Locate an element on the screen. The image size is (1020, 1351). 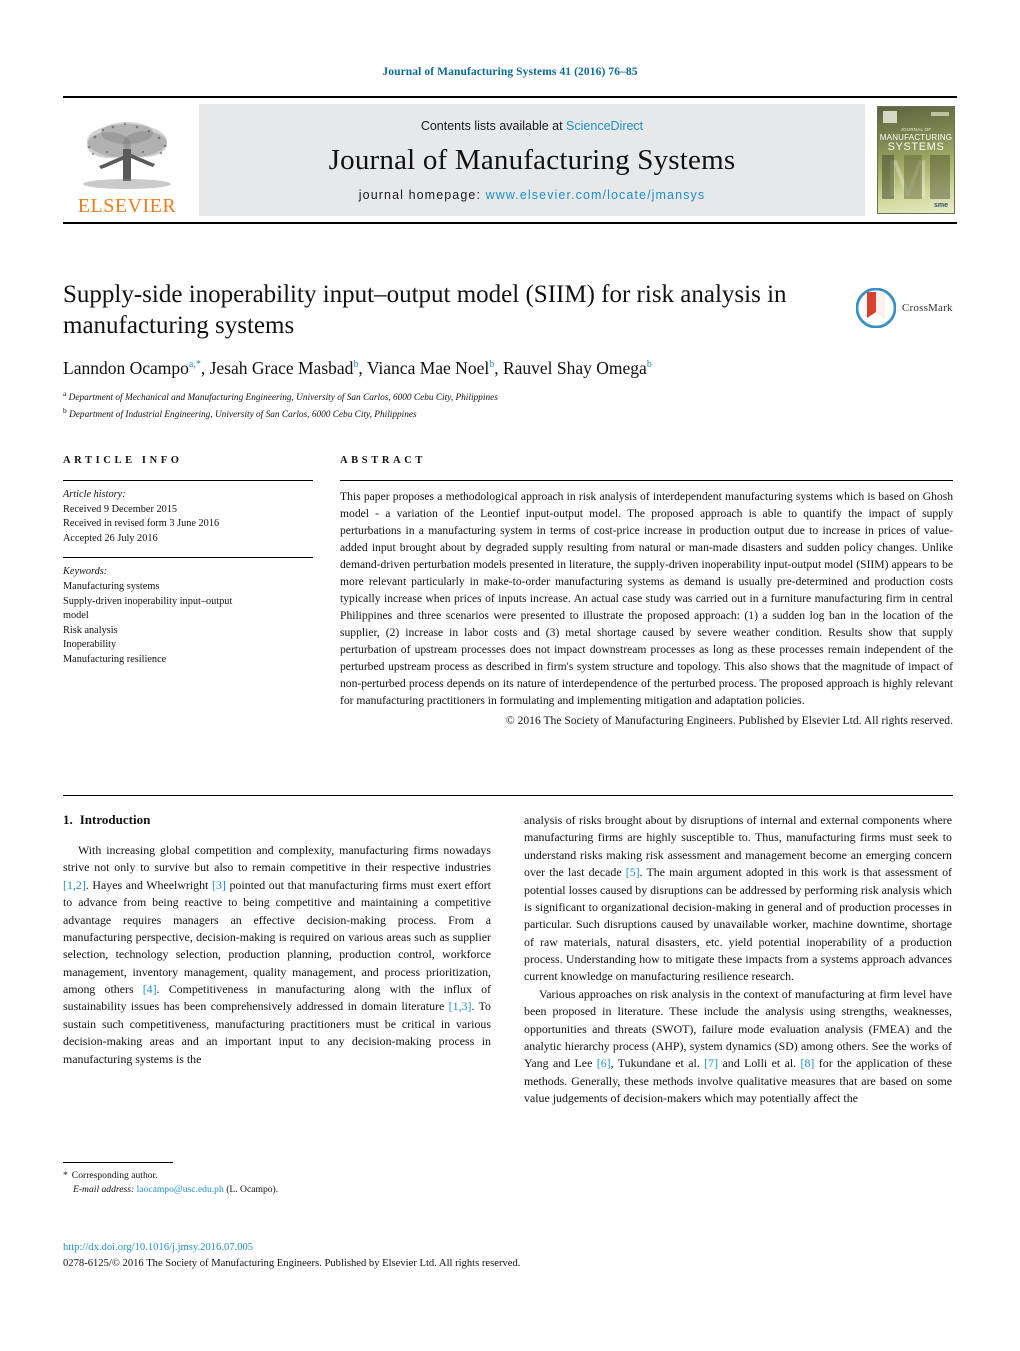
section-heading-introduction: 1. Introduction is located at coordinates (277, 820).